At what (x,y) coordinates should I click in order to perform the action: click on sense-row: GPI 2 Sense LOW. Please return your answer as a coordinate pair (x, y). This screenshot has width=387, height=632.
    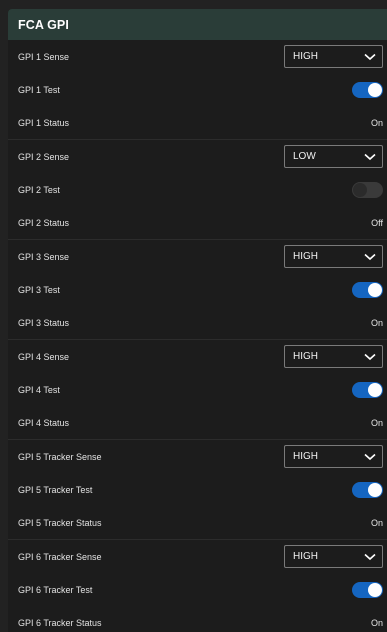
    Looking at the image, I should click on (197, 156).